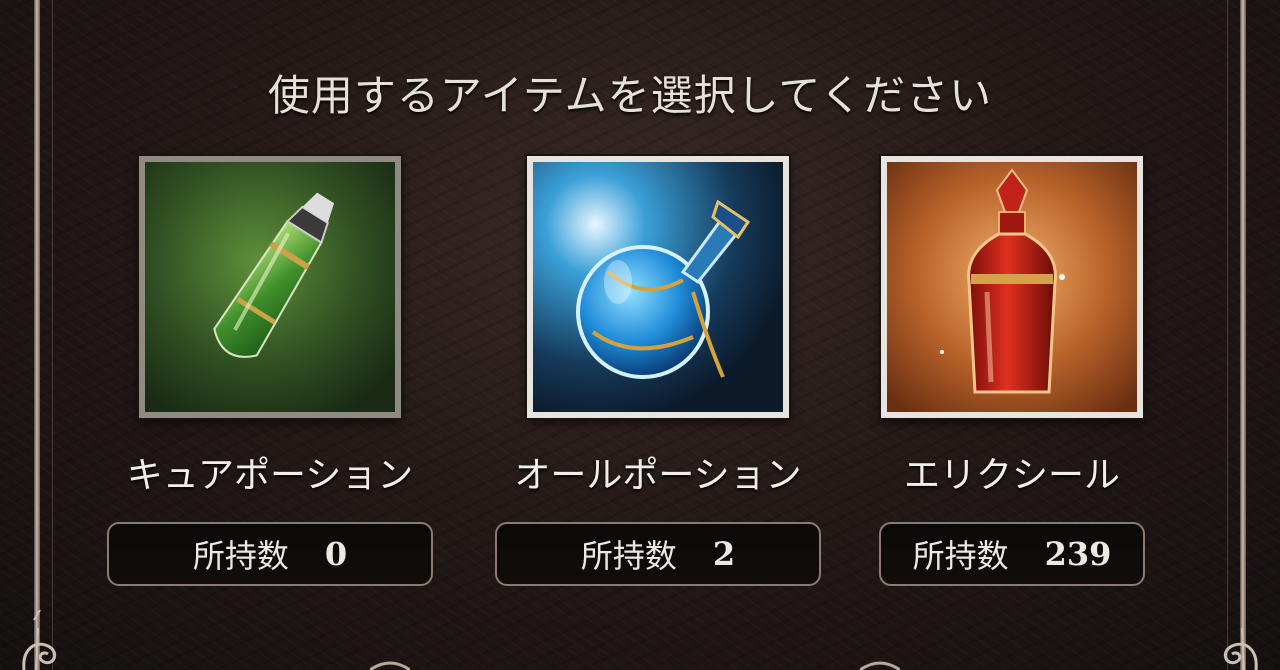 The width and height of the screenshot is (1280, 670). Describe the element at coordinates (630, 95) in the screenshot. I see `page-title: 使用するアイテムを選択してください` at that location.